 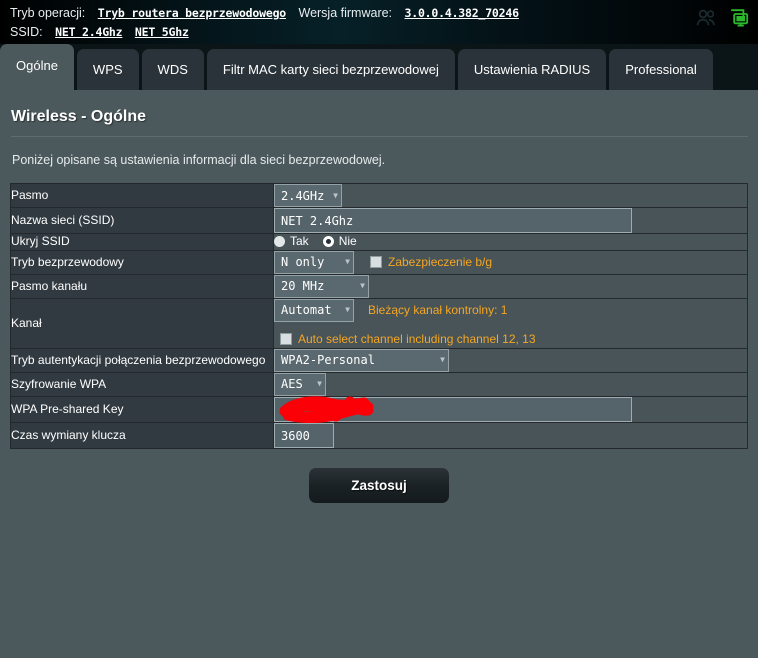 What do you see at coordinates (330, 69) in the screenshot?
I see `tab-mac-filter: Filtr MAC karty sieci bezprzewodowej` at bounding box center [330, 69].